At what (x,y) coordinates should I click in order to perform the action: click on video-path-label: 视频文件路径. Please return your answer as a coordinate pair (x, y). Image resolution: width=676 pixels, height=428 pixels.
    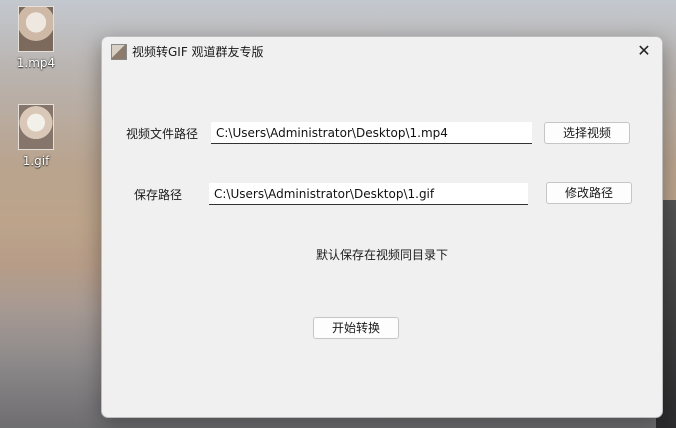
    Looking at the image, I should click on (162, 134).